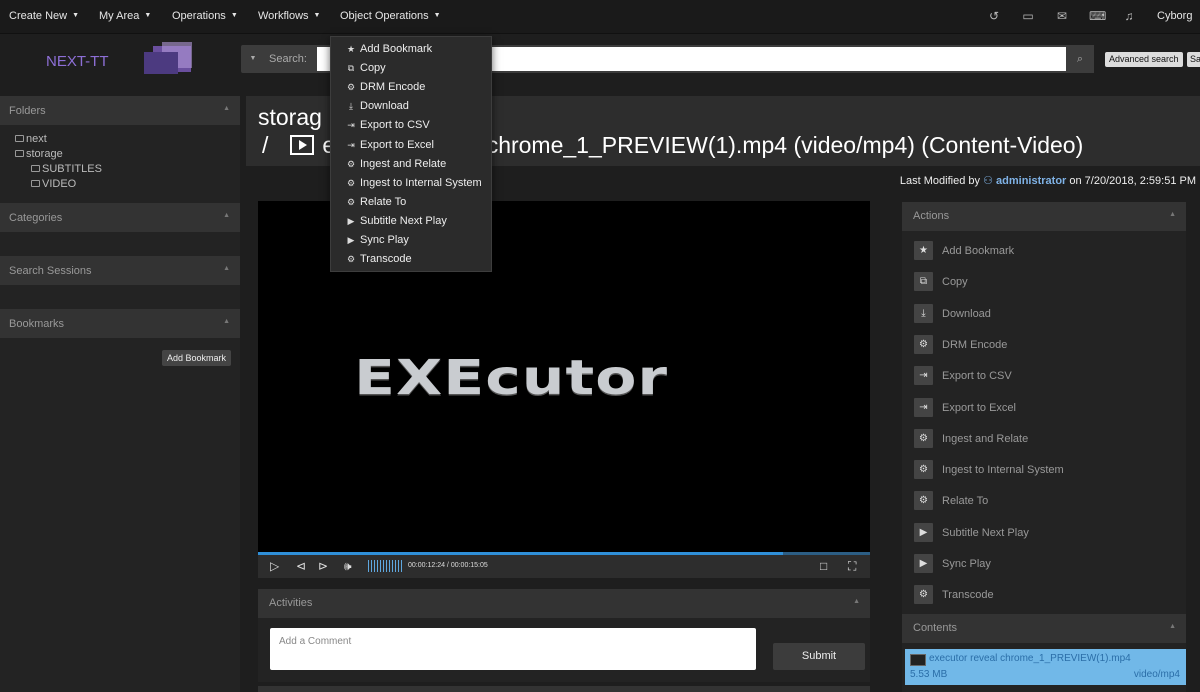 The width and height of the screenshot is (1200, 692). What do you see at coordinates (387, 126) in the screenshot?
I see `menu-item-export-to-csv: ⇥ Export to CSV` at bounding box center [387, 126].